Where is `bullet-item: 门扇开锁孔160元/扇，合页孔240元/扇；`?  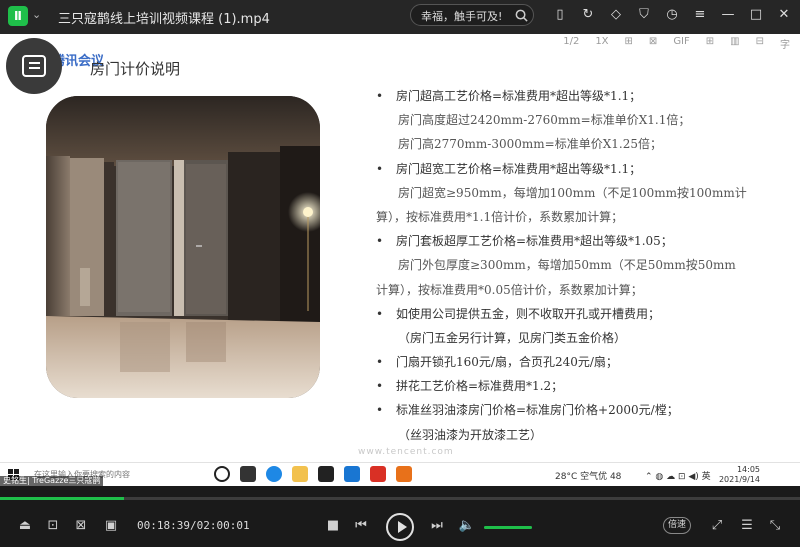
bullet-item: 门扇开锁孔160元/扇，合页孔240元/扇； is located at coordinates (586, 362).